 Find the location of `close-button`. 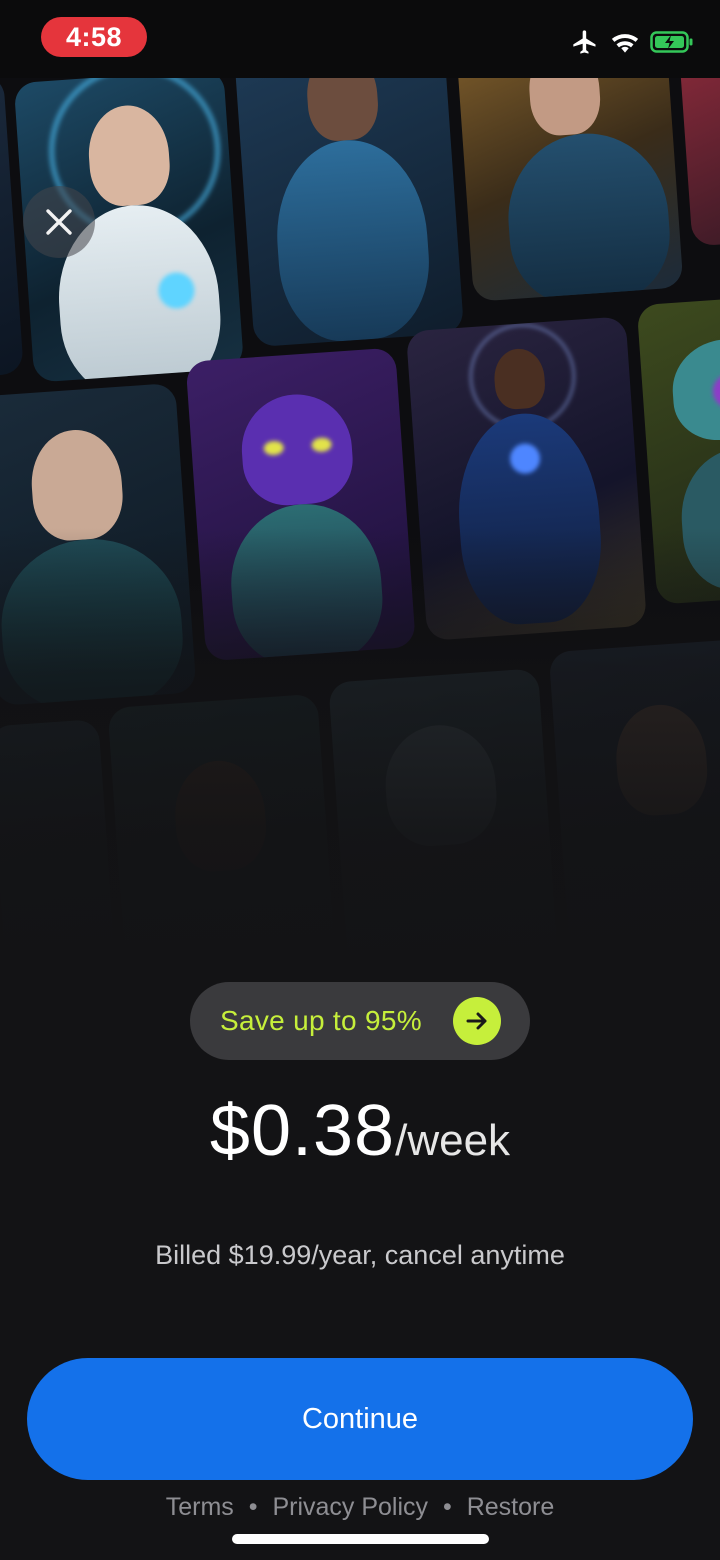

close-button is located at coordinates (59, 222).